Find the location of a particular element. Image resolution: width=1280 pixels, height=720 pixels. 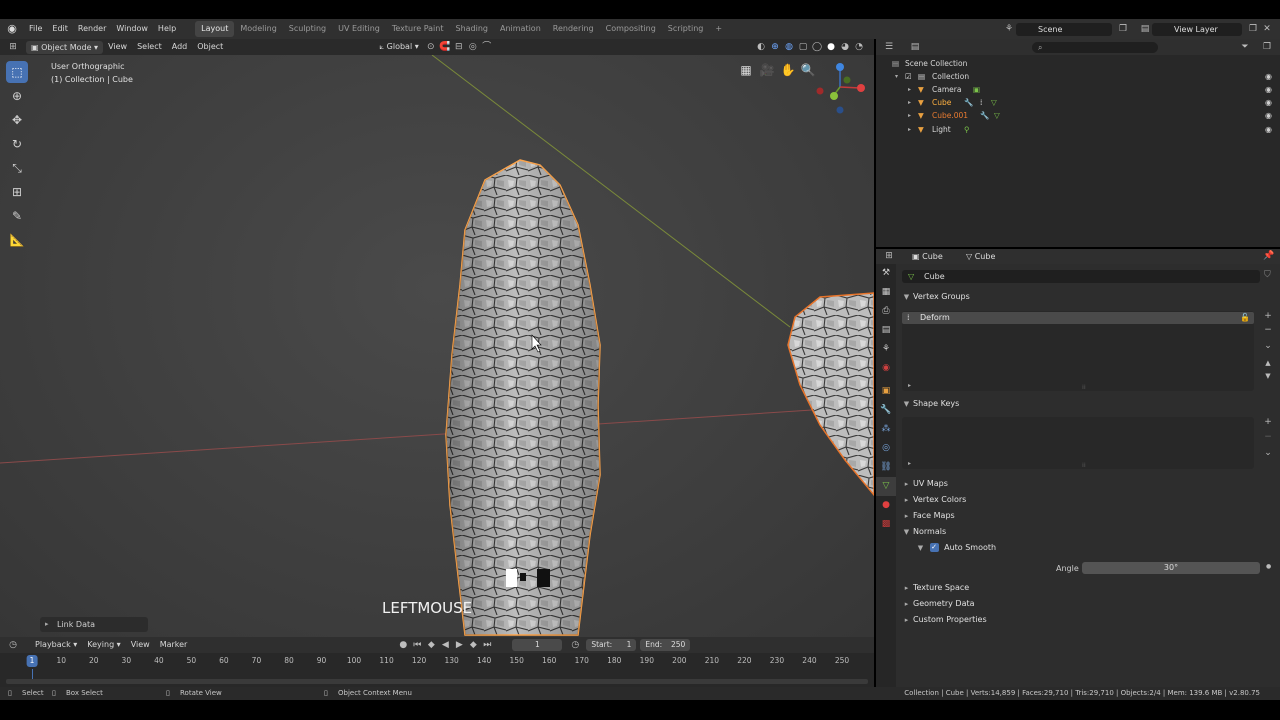

cursor-tool-icon: ⊕ is located at coordinates (17, 96).